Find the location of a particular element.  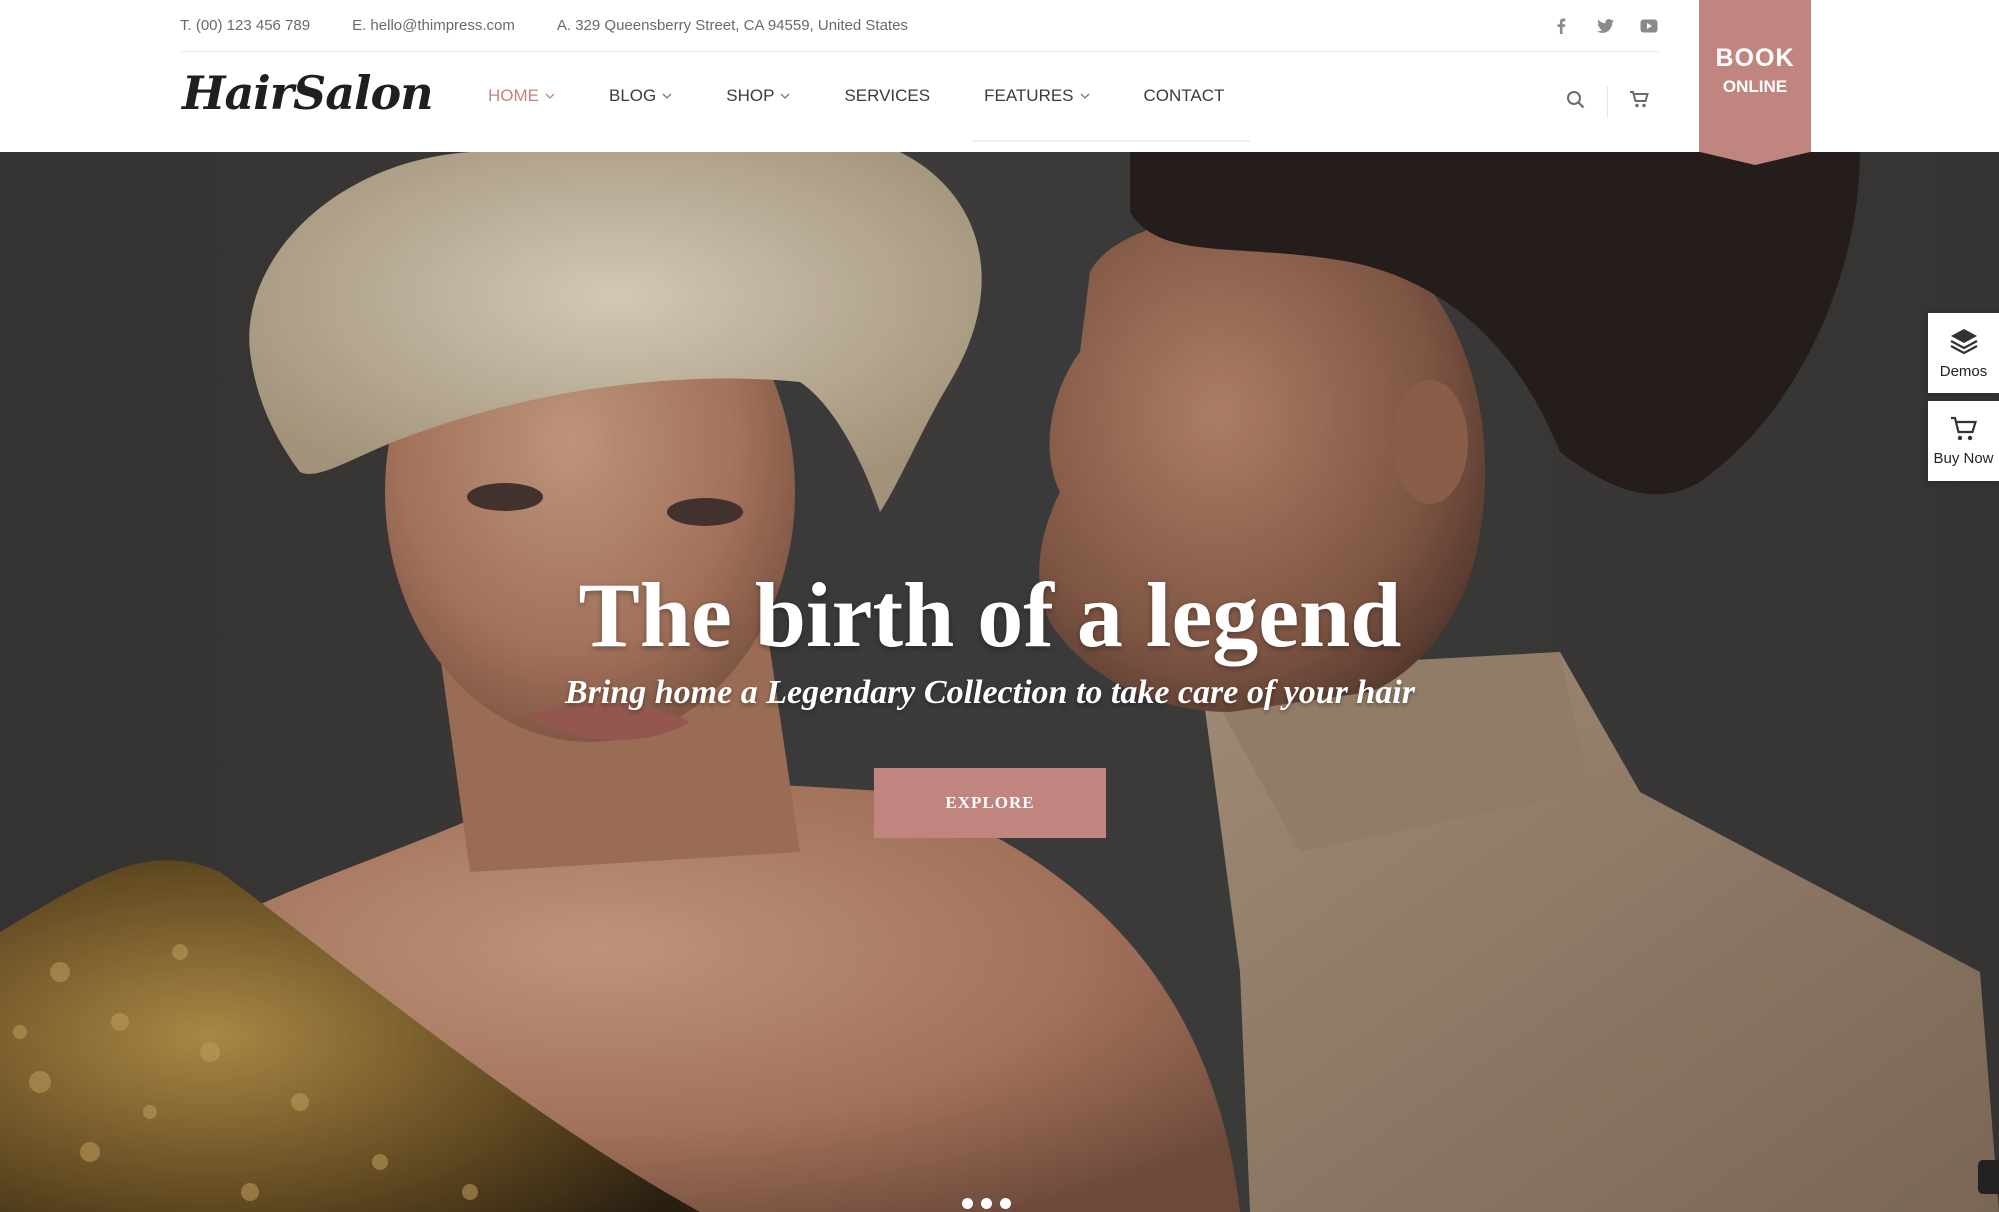

facebook-icon is located at coordinates (1561, 26).